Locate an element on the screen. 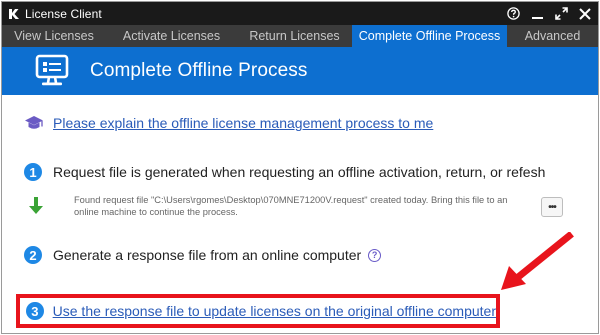 This screenshot has height=335, width=600. help-icon is located at coordinates (513, 14).